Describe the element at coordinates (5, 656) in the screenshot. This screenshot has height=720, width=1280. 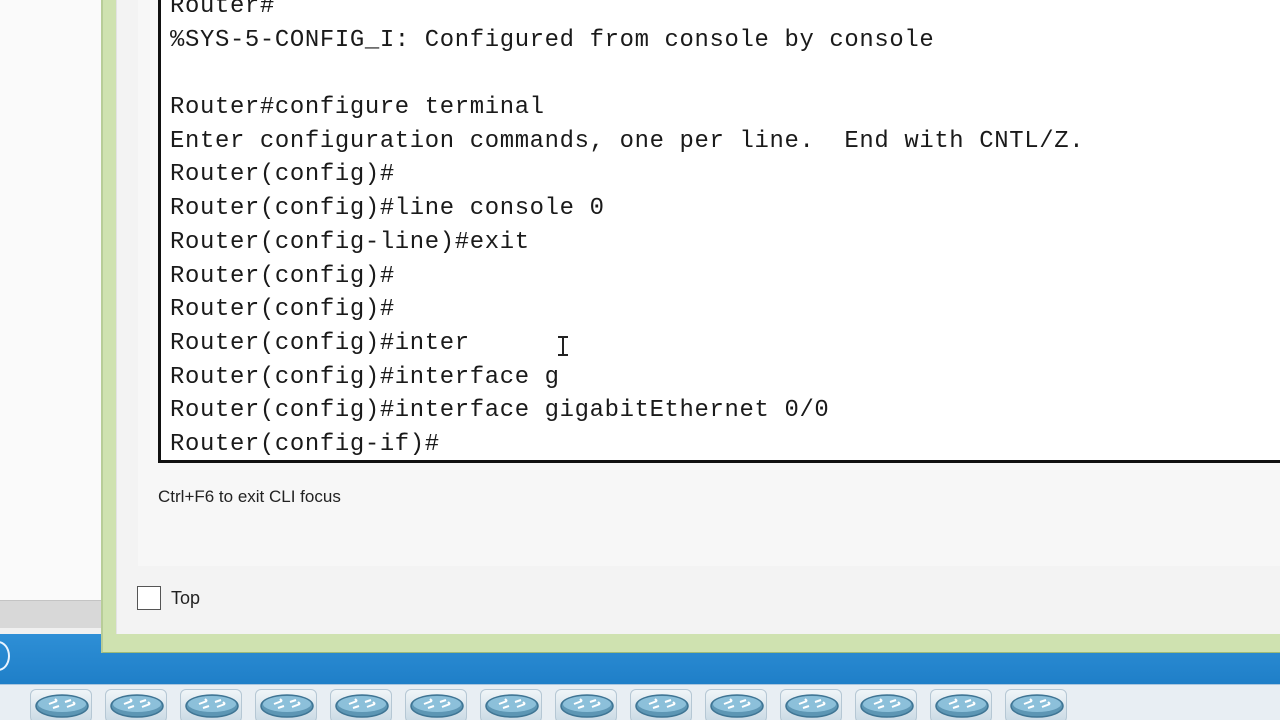
I see `realtime-clock-icon` at that location.